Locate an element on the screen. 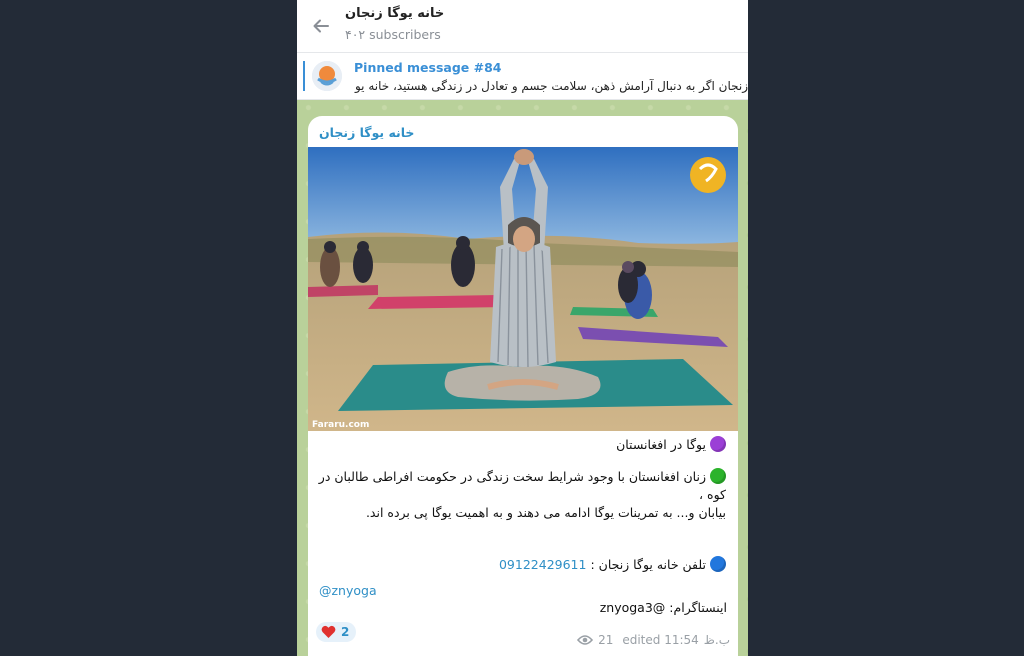 The image size is (1024, 656). message-meta: 21 edited 11:54 ب.ظ is located at coordinates (653, 640).